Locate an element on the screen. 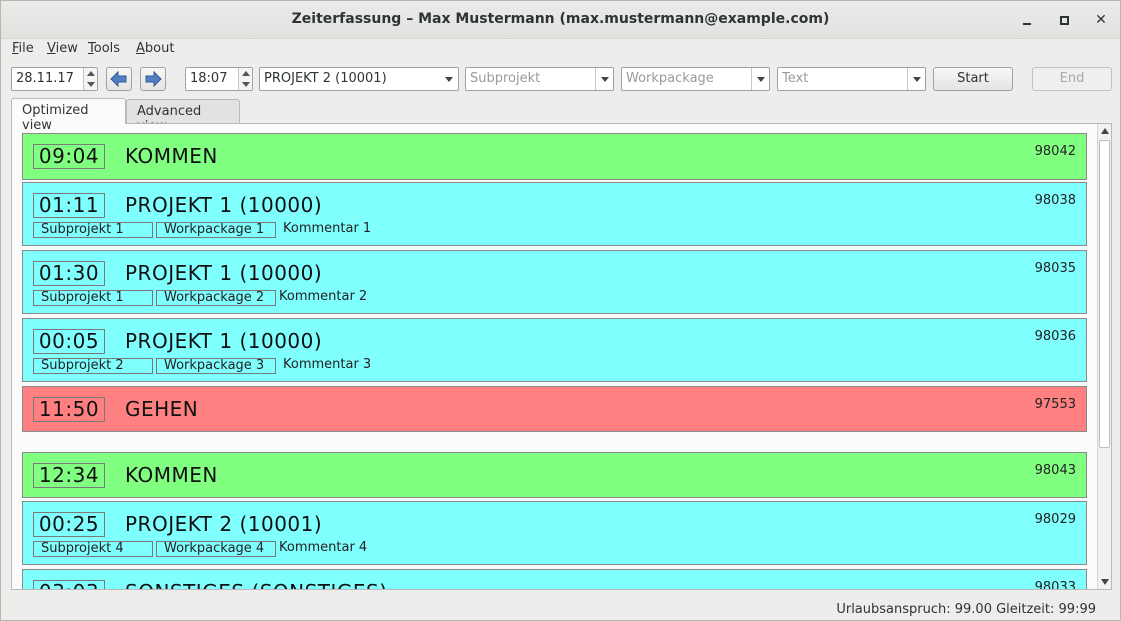  menu-view: View is located at coordinates (62, 48).